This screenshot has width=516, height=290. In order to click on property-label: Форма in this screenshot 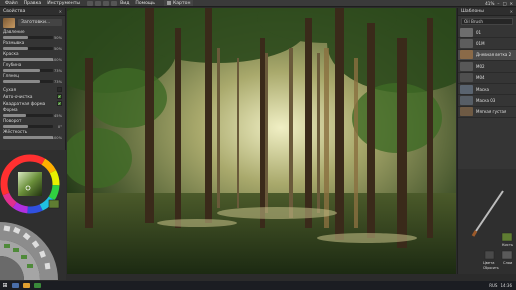, I will do `click(10, 109)`.